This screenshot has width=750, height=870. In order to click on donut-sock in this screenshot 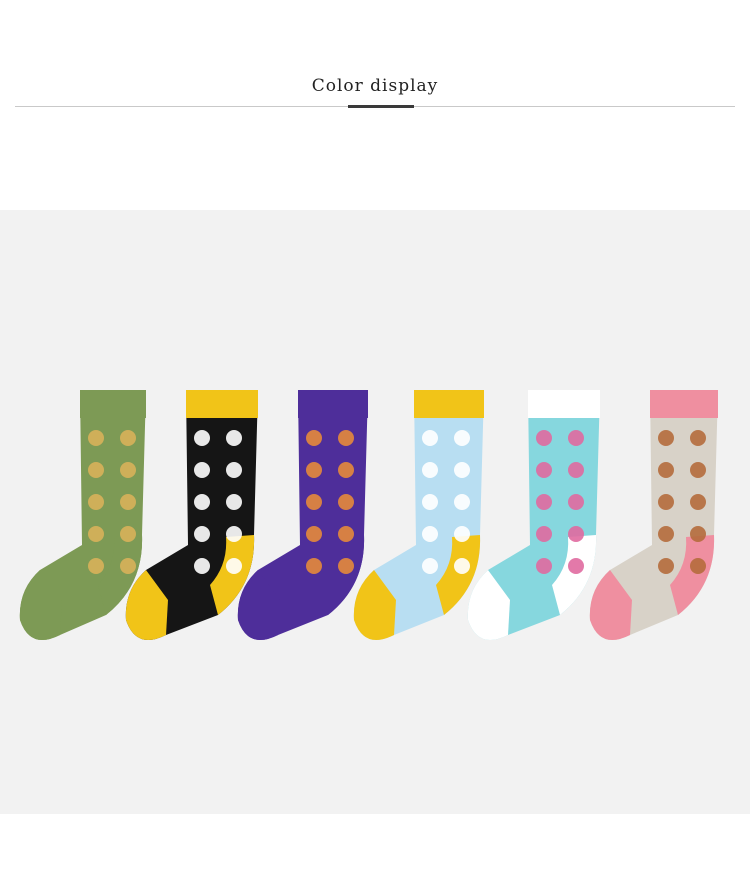, I will do `click(302, 515)`.